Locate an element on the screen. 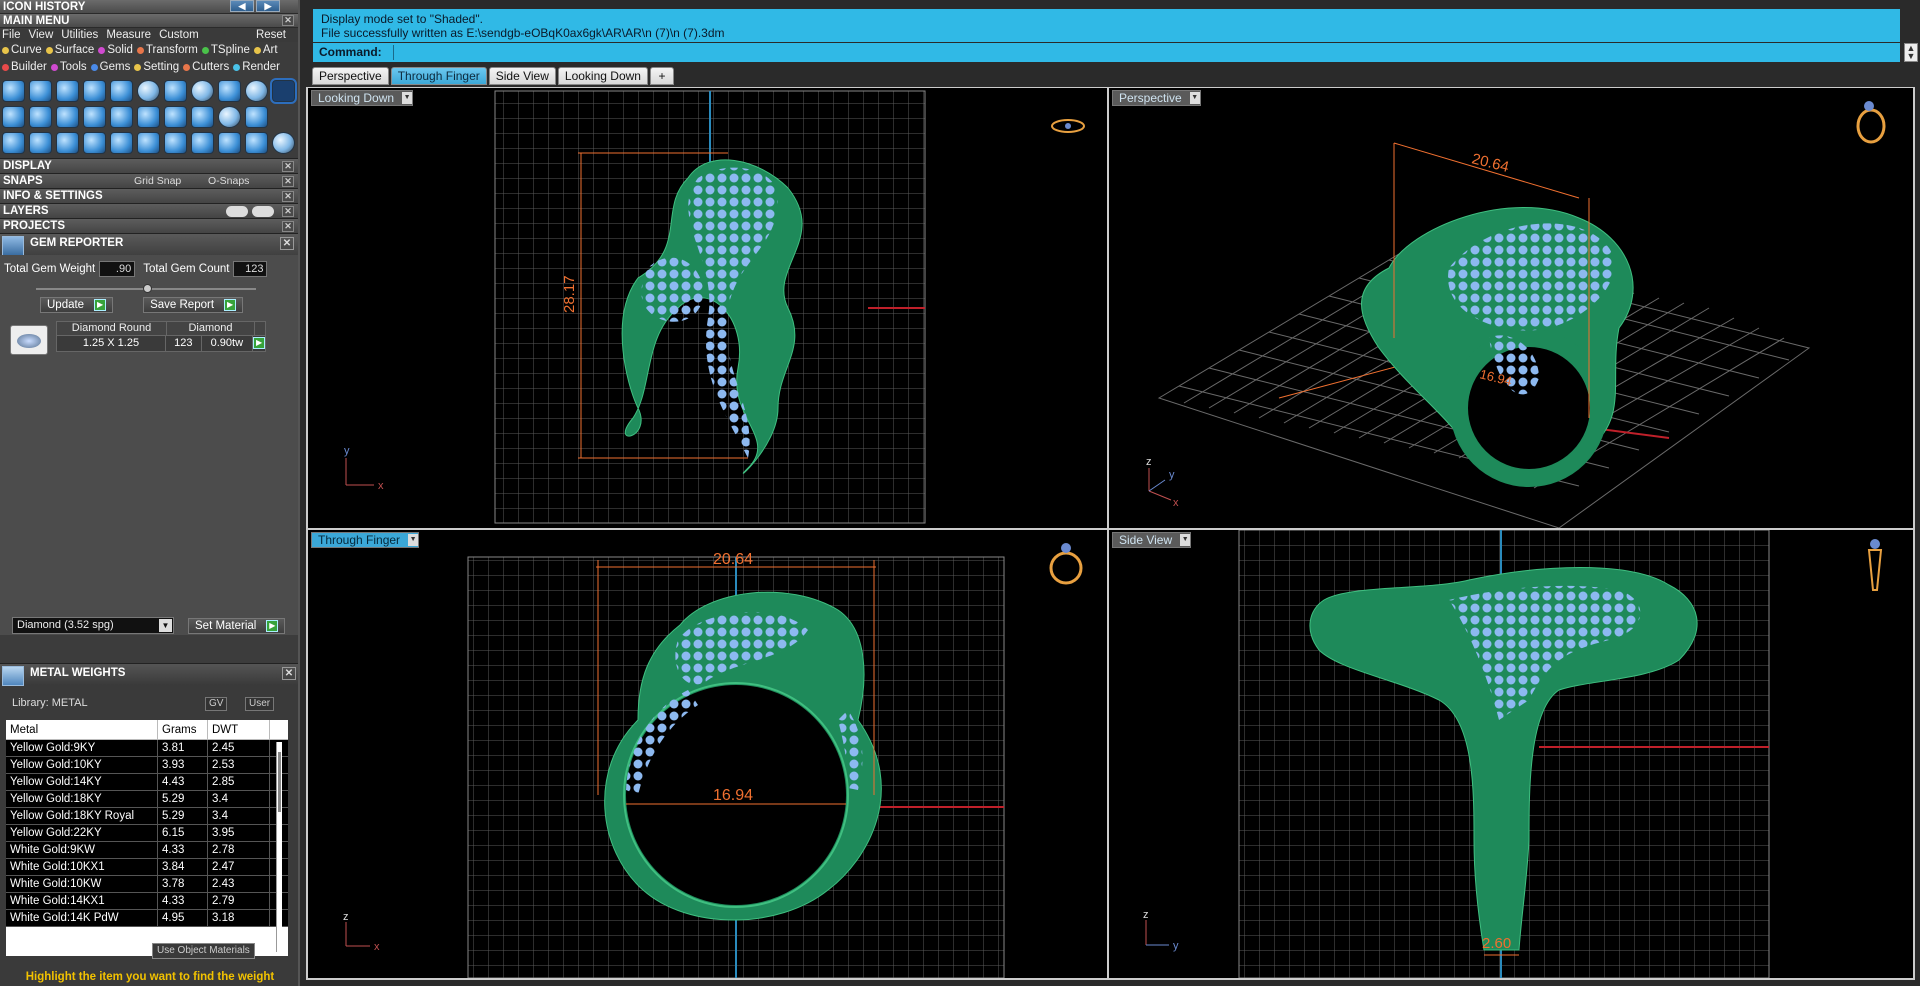 Image resolution: width=1920 pixels, height=986 pixels. ring-builder-icon is located at coordinates (67, 91).